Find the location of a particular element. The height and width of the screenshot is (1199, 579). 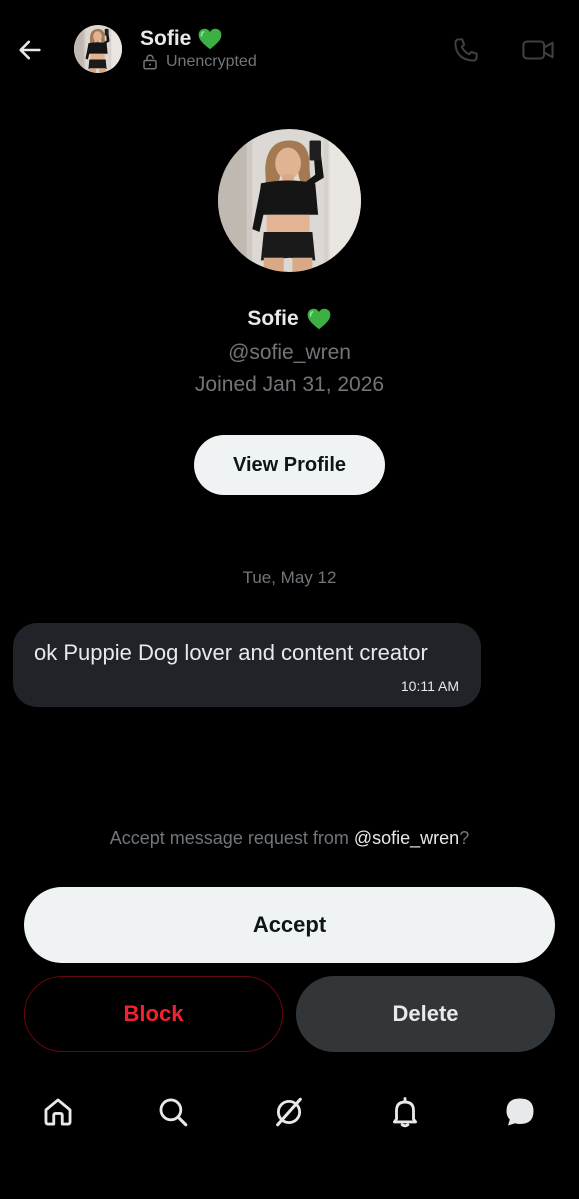

phone-icon is located at coordinates (466, 50).